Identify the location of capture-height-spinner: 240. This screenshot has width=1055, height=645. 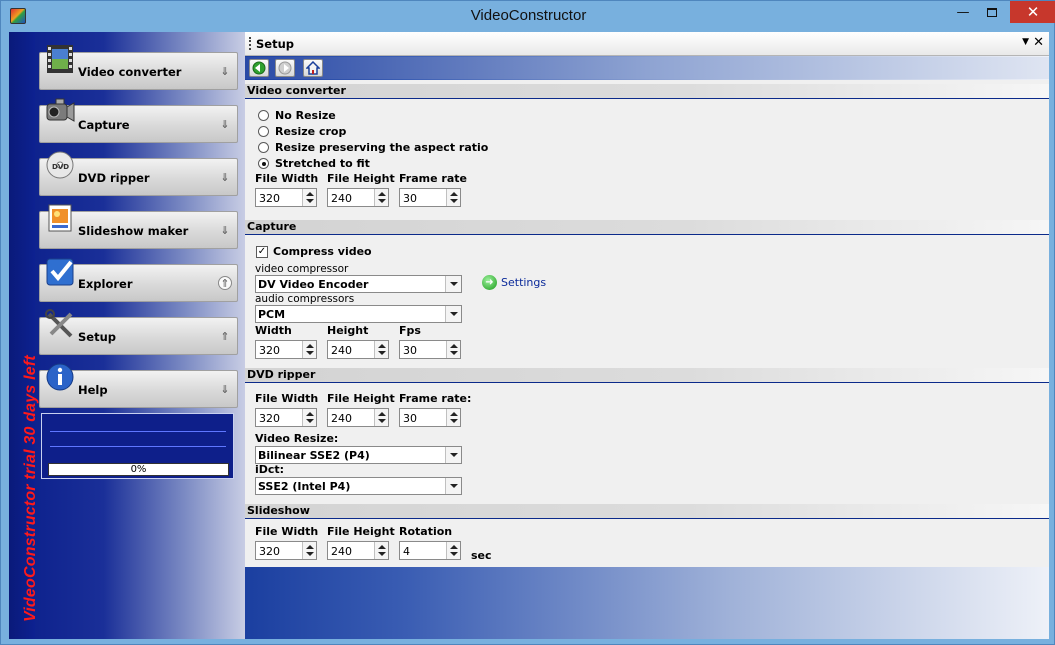
(358, 349).